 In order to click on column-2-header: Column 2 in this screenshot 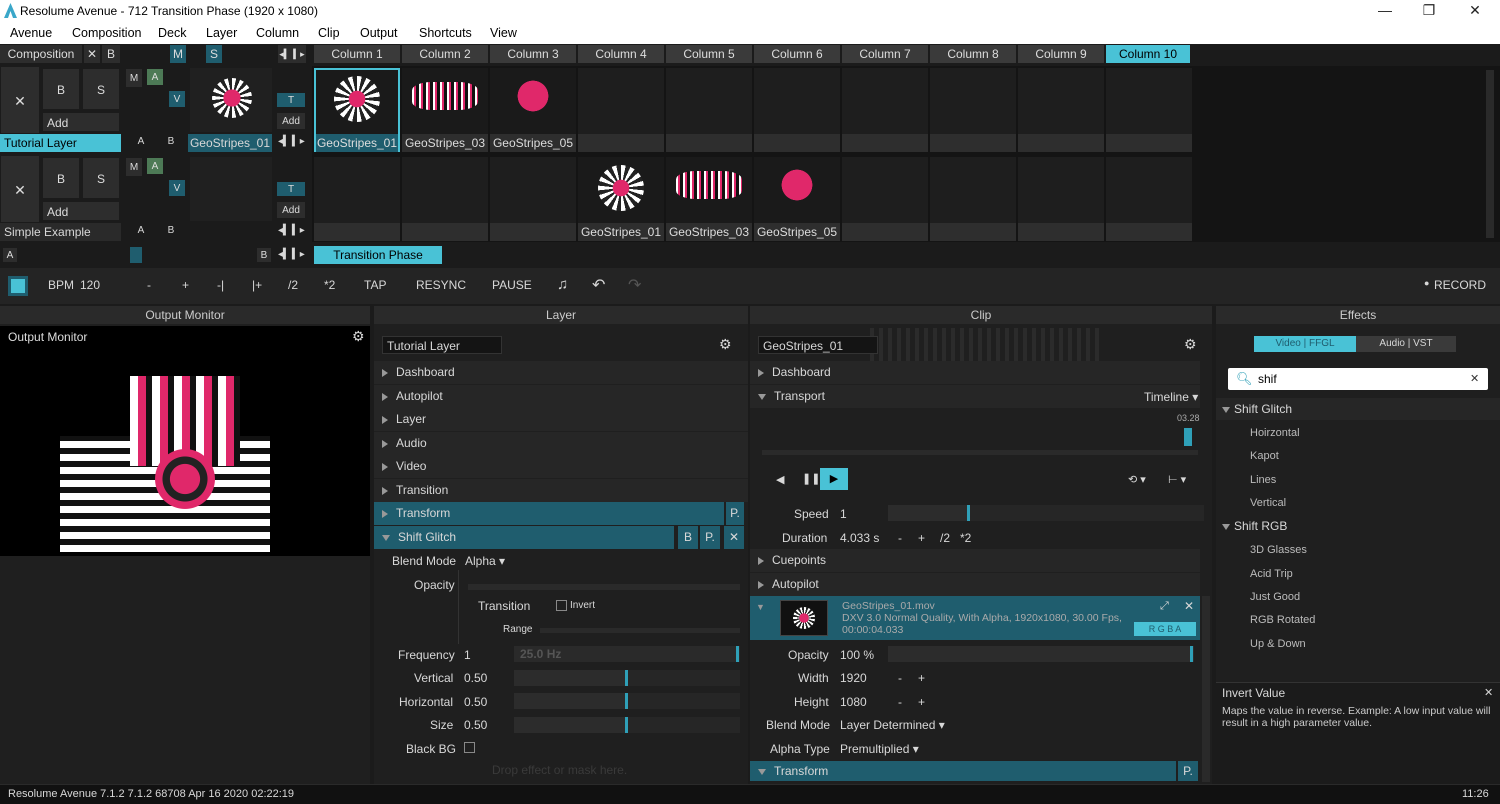, I will do `click(445, 54)`.